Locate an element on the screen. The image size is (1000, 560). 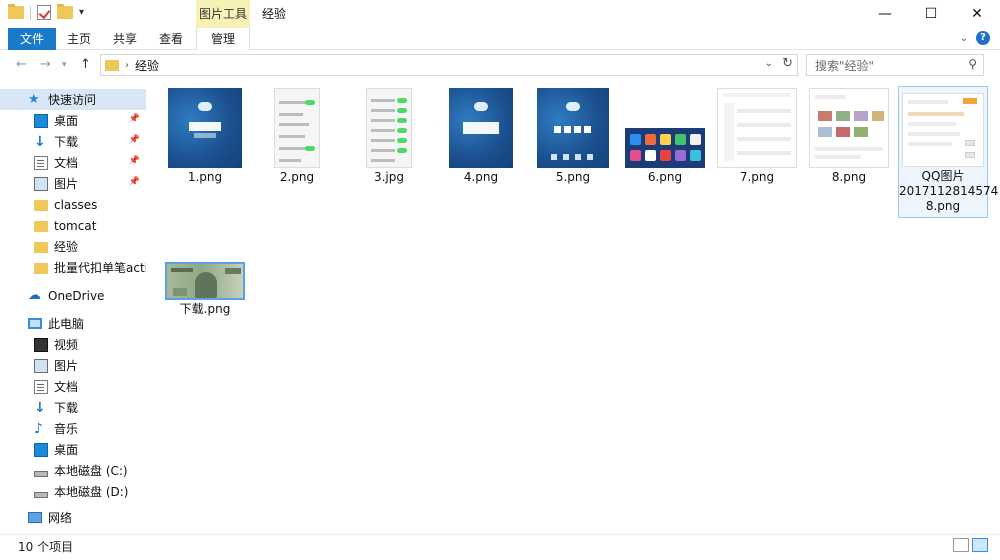
recent-locations-icon: ▾ is located at coordinates (64, 65).